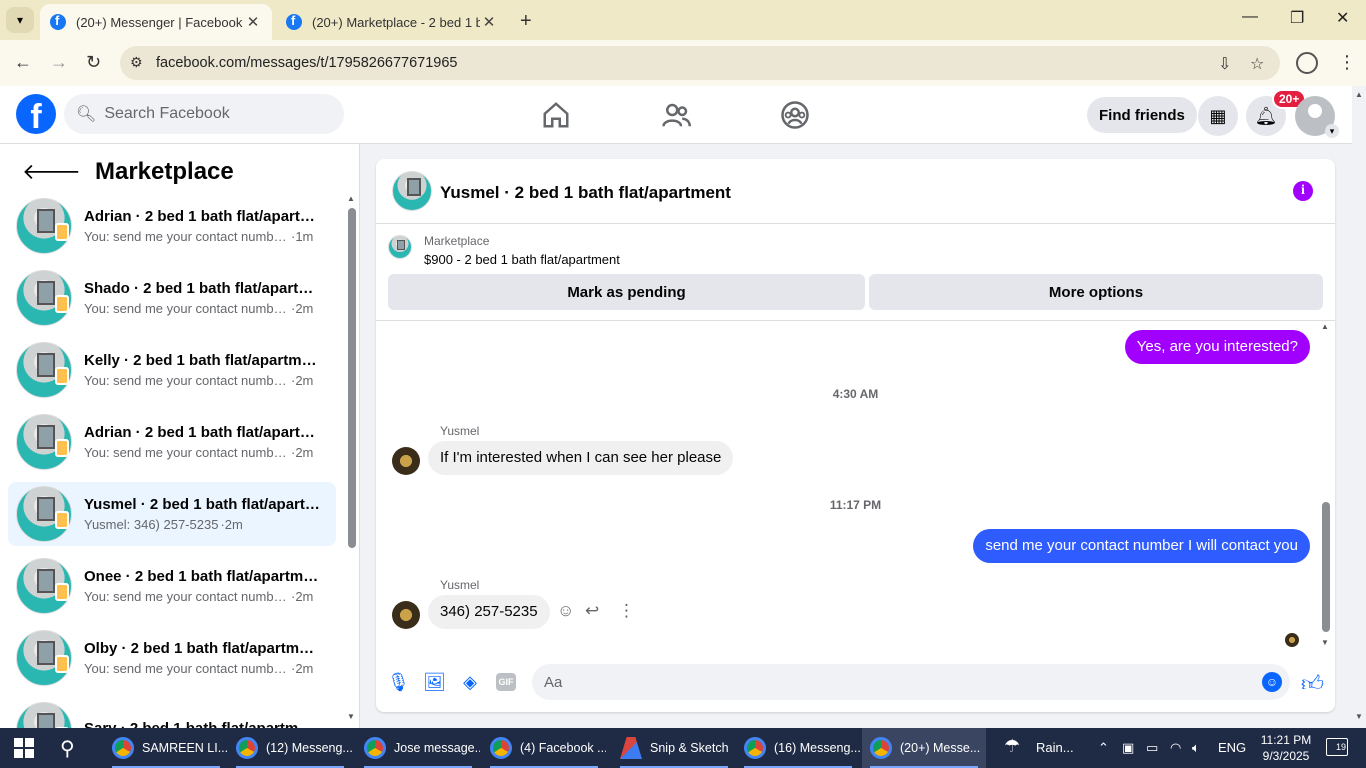  What do you see at coordinates (93, 62) in the screenshot?
I see `reload-button: ↻` at bounding box center [93, 62].